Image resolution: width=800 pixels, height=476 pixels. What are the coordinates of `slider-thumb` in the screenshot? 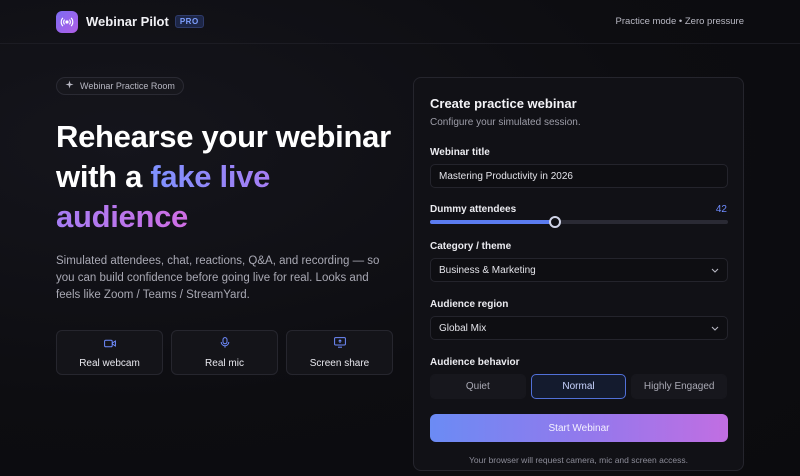 It's located at (555, 222).